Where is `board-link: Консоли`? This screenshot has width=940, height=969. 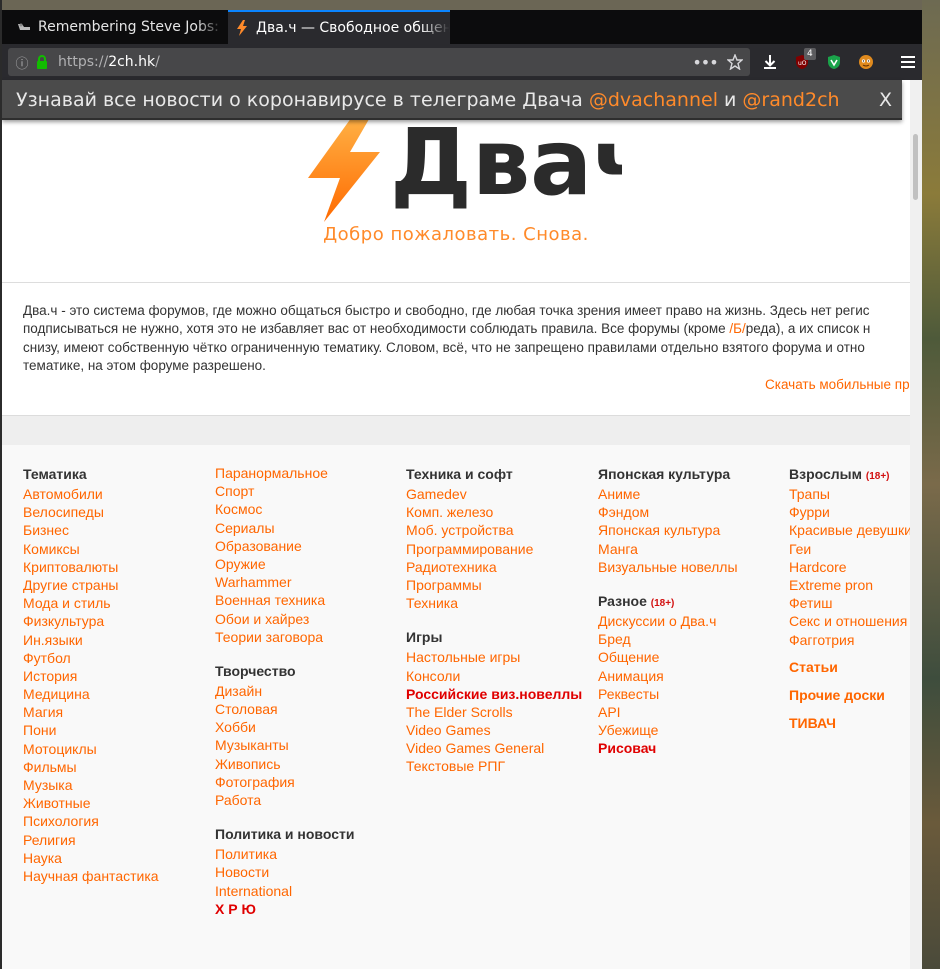 board-link: Консоли is located at coordinates (494, 676).